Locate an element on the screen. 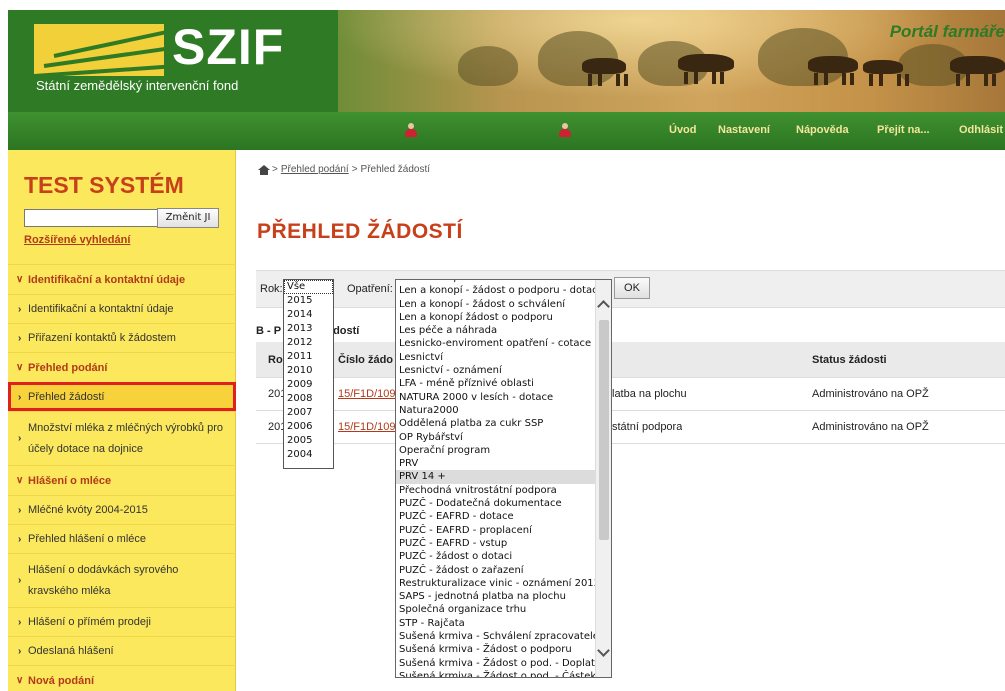 The image size is (1005, 691). menu-label: Hlášení o přímém prodeji is located at coordinates (89, 622).